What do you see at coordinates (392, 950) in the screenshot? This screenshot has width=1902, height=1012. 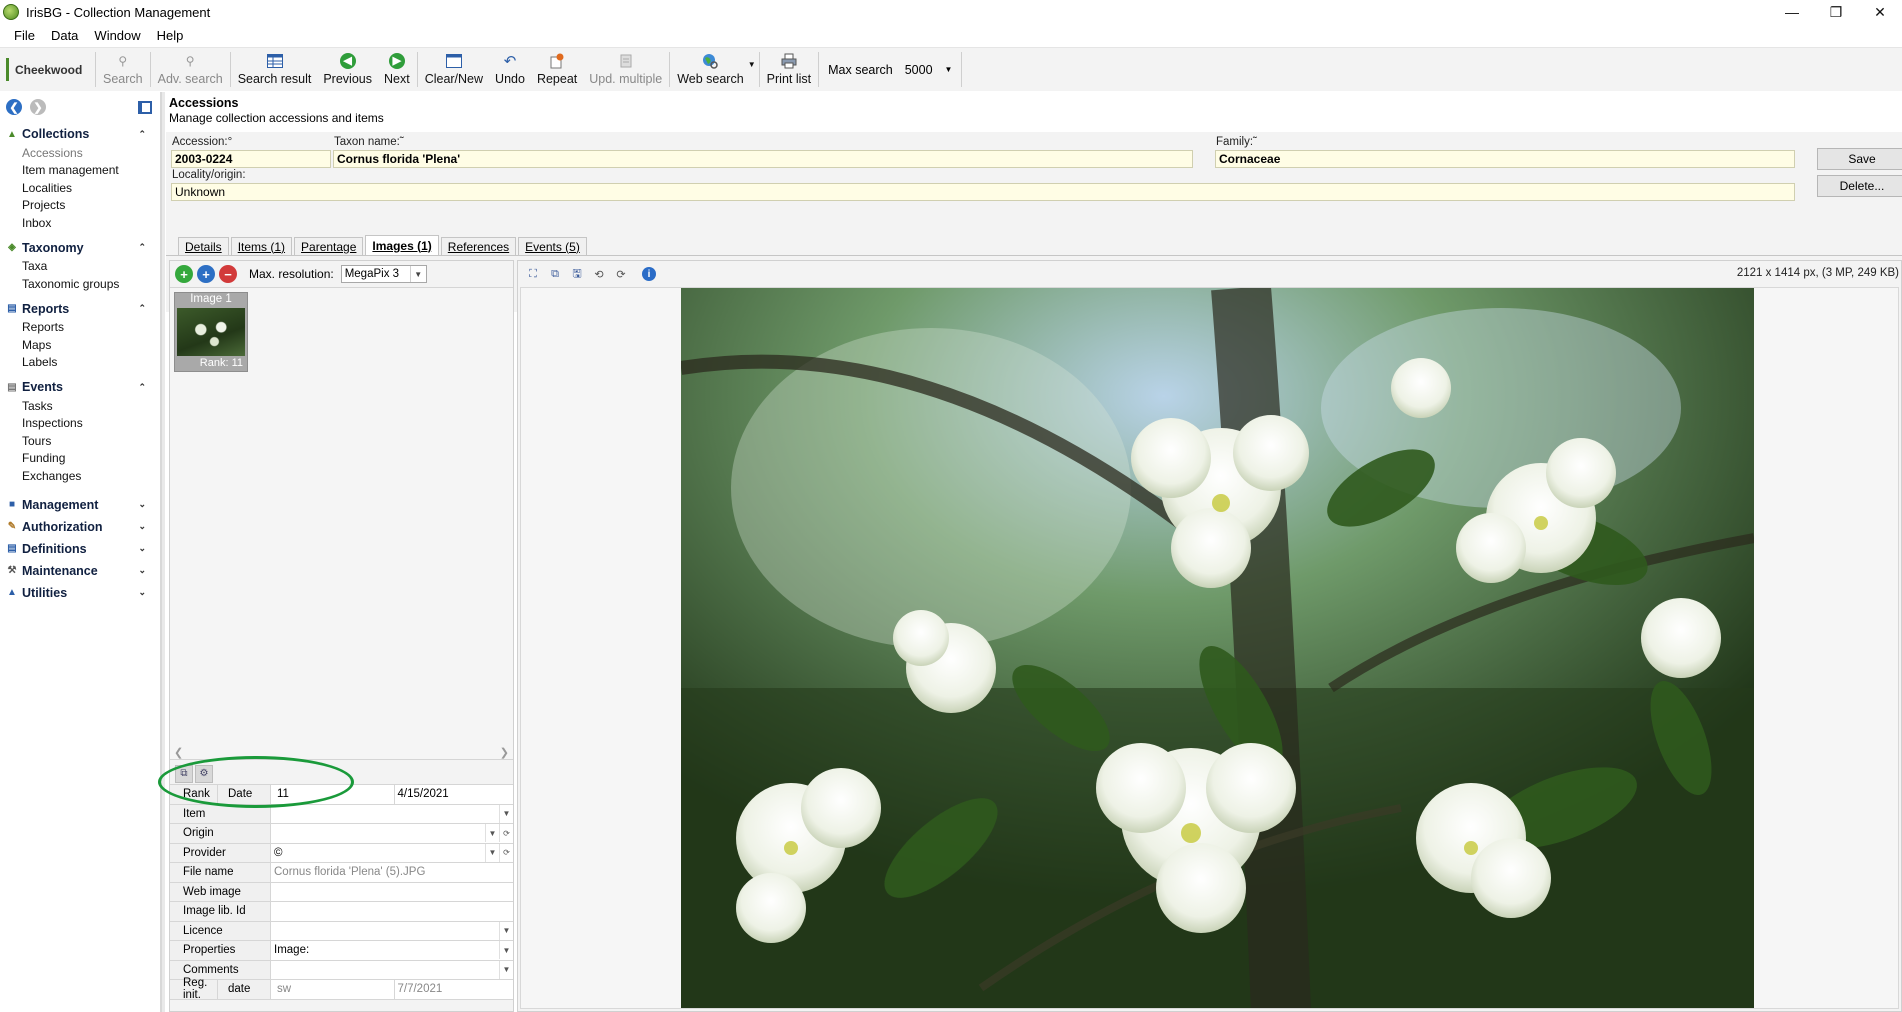 I see `properties-field: Image: ▼` at bounding box center [392, 950].